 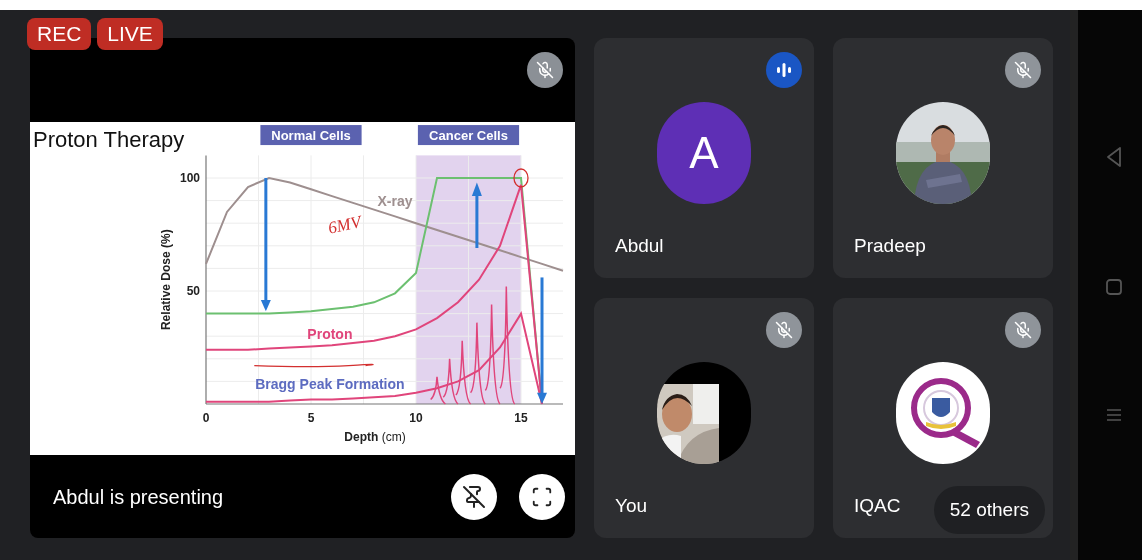 What do you see at coordinates (989, 510) in the screenshot?
I see `others-count: 52 others` at bounding box center [989, 510].